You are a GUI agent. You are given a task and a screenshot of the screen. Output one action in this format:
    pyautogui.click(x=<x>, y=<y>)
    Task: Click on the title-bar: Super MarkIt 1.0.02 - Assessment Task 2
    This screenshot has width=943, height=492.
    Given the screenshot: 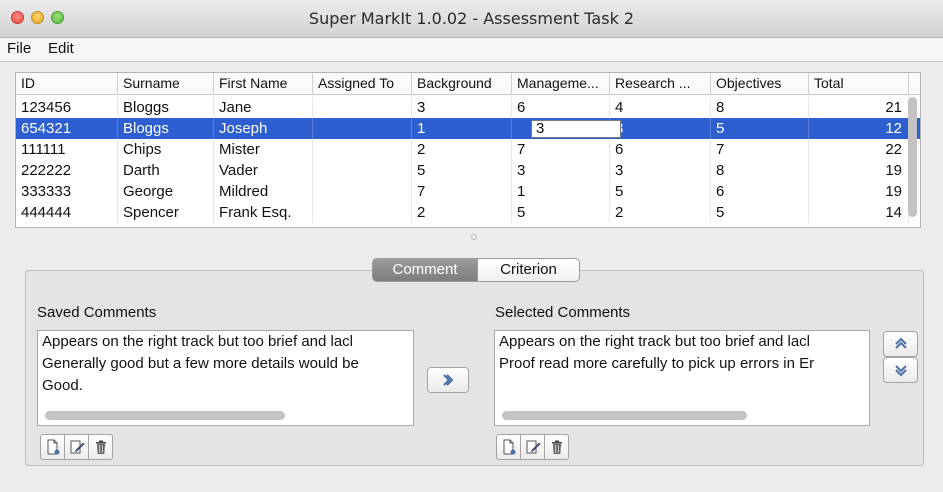 What is the action you would take?
    pyautogui.click(x=471, y=19)
    